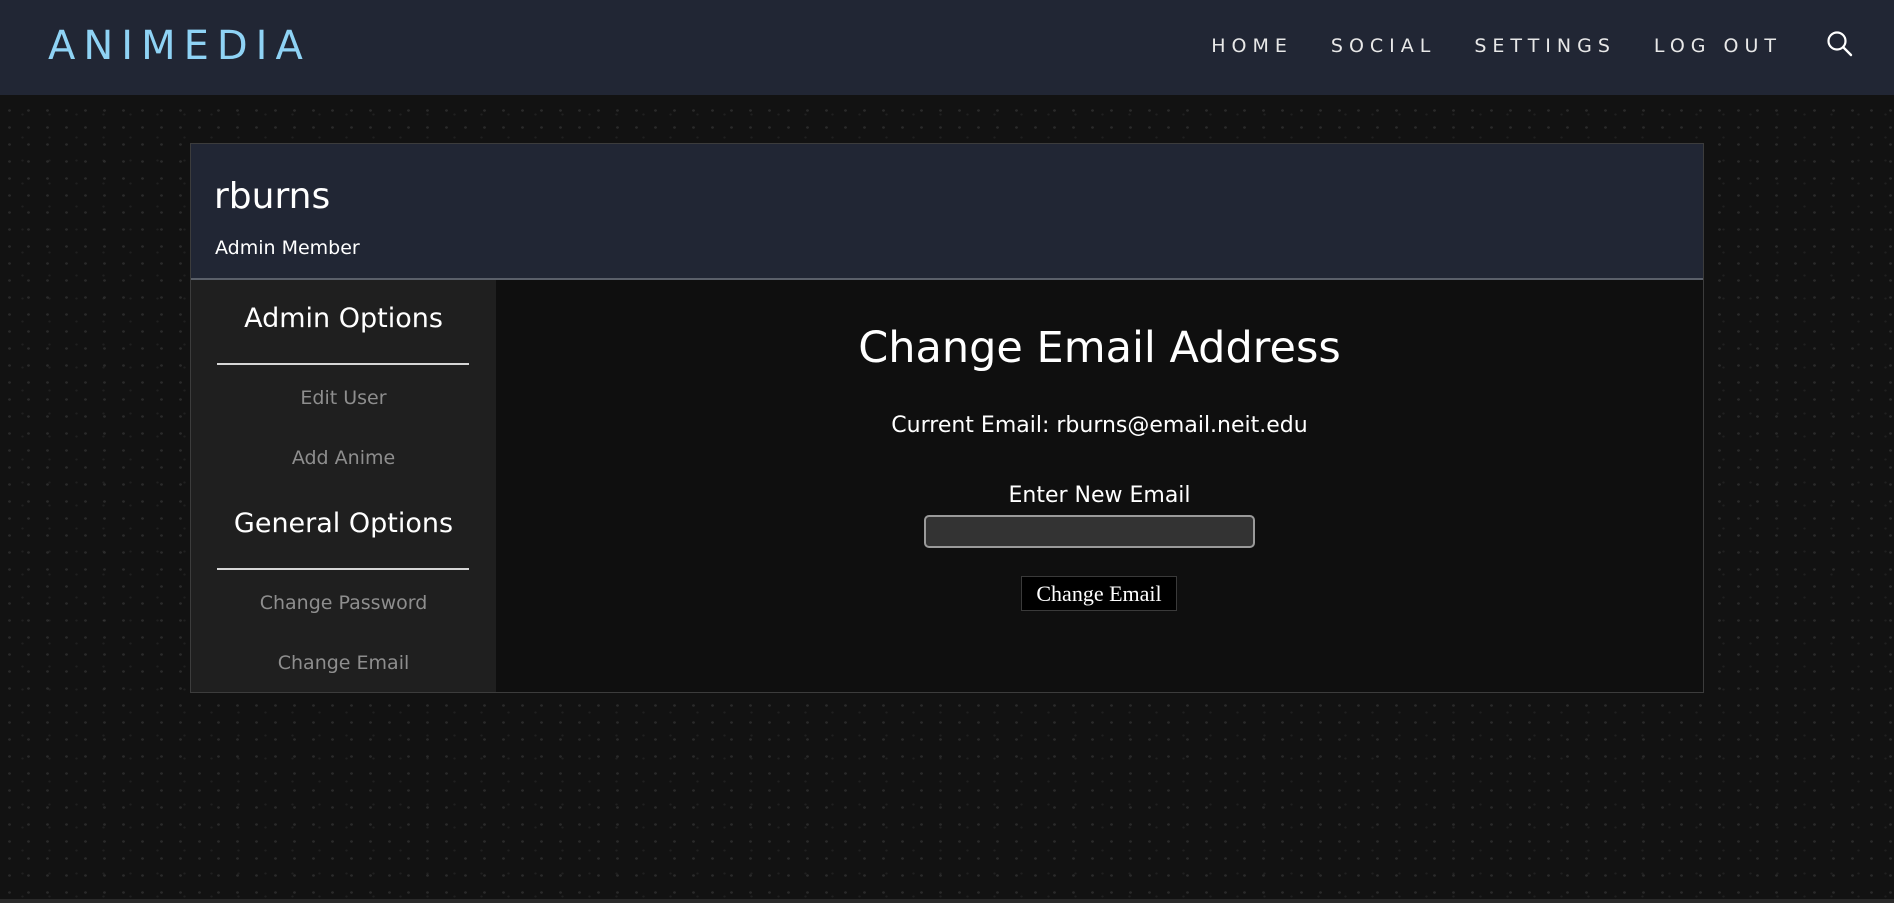 Image resolution: width=1894 pixels, height=903 pixels. What do you see at coordinates (1089, 531) in the screenshot?
I see `new-email-input` at bounding box center [1089, 531].